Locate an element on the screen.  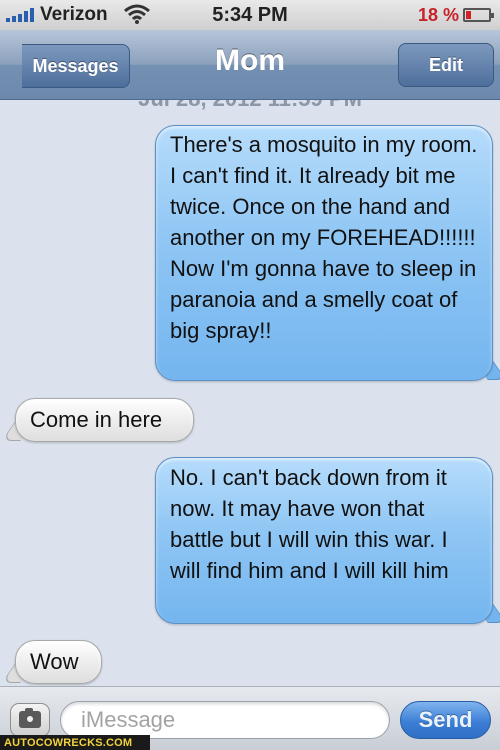
message-timestamp: Jul 28, 2012 11:59 PM is located at coordinates (250, 106).